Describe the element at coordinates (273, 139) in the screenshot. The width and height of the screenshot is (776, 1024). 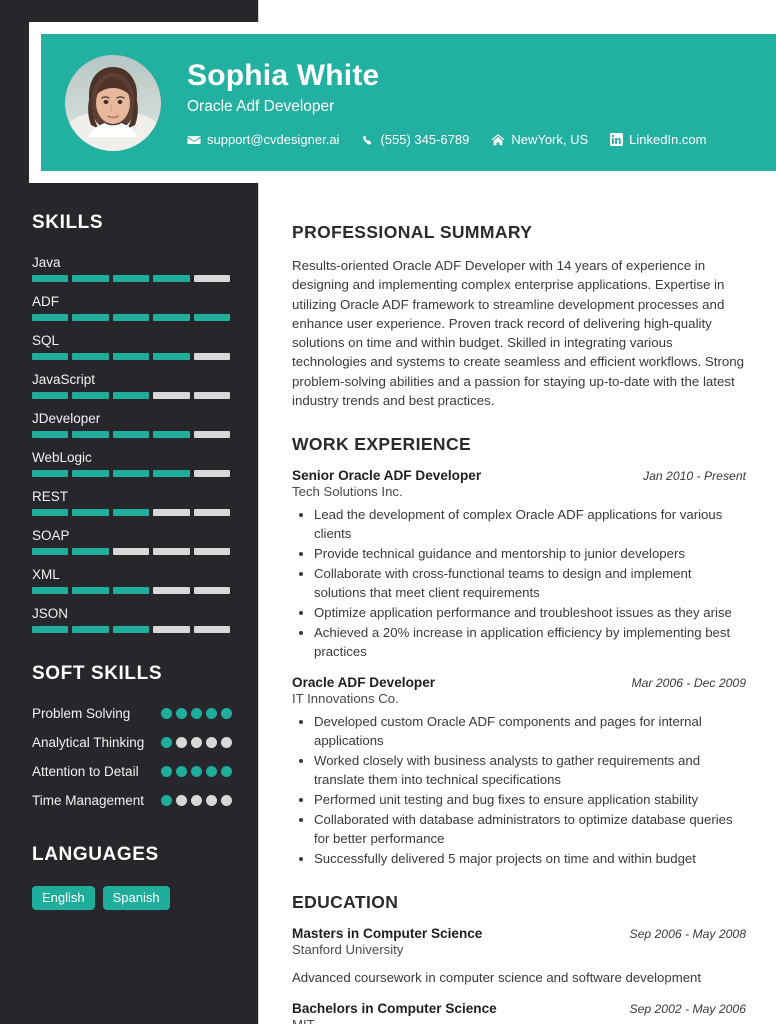
I see `contact-text: support@cvdesigner.ai` at that location.